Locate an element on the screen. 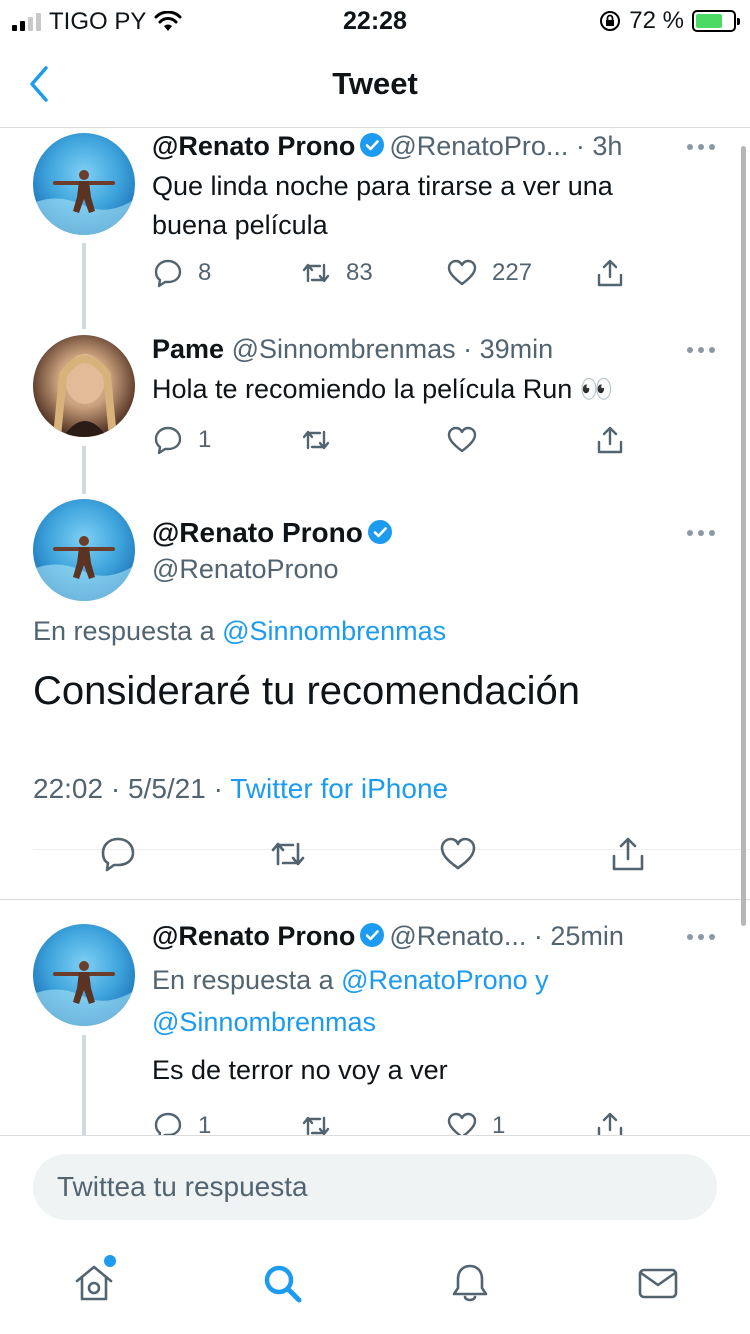  page-title: Tweet is located at coordinates (375, 83).